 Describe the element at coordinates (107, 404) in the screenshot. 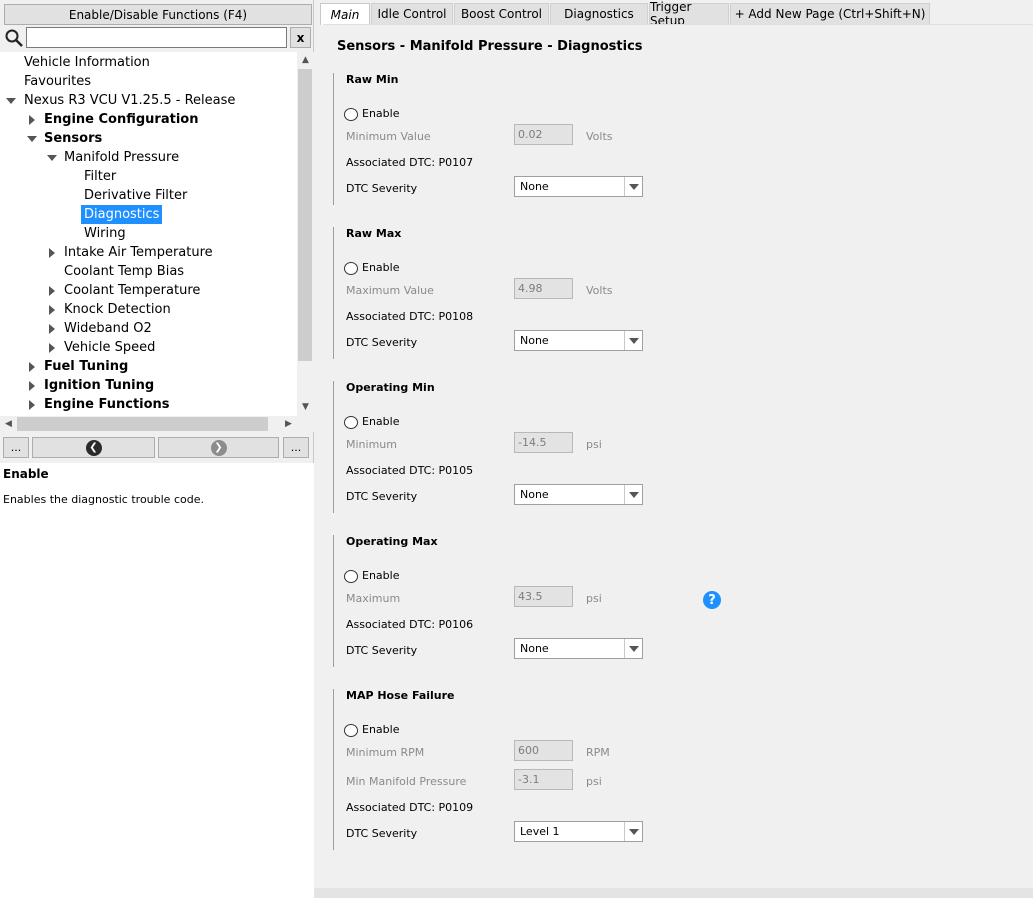

I see `tree-item: Engine Functions` at that location.